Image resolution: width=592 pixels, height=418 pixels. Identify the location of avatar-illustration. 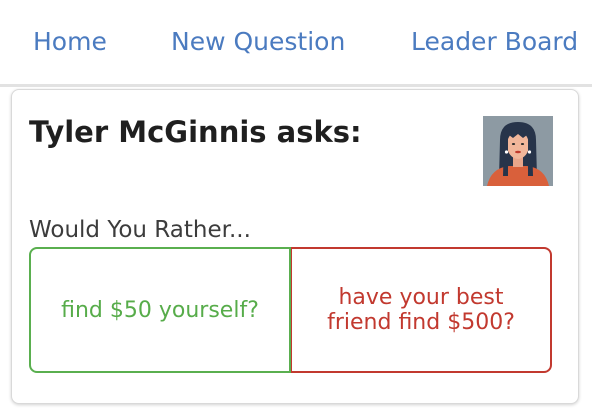
(518, 151).